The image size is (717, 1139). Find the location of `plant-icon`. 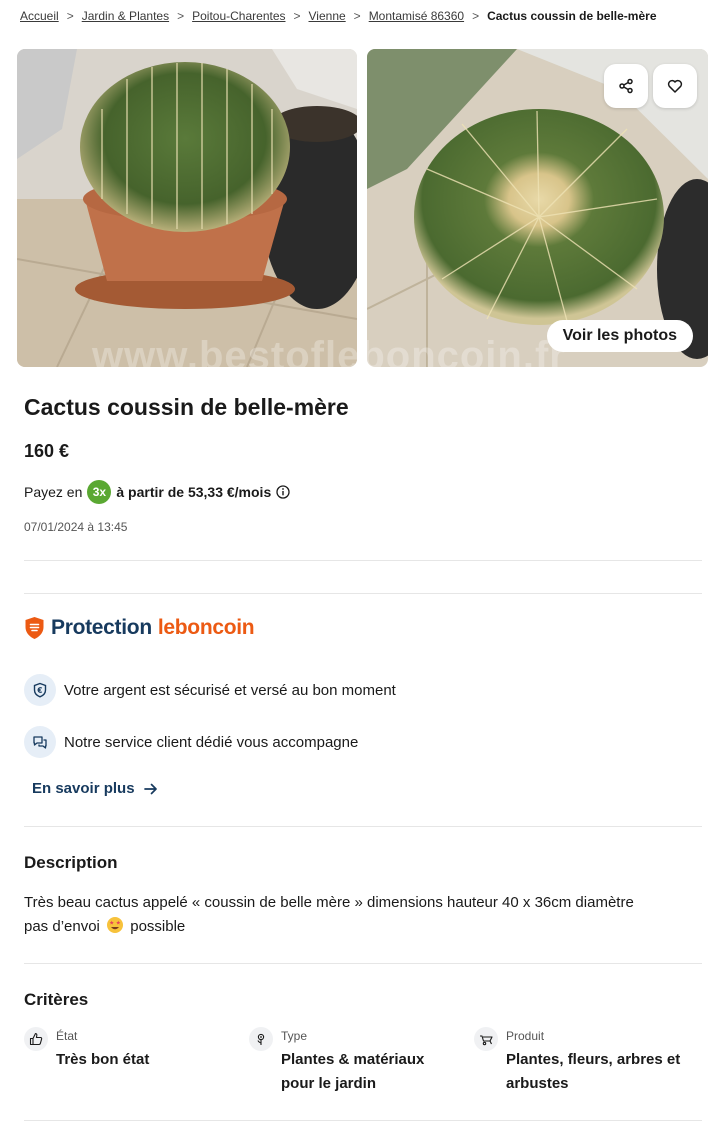

plant-icon is located at coordinates (261, 1039).